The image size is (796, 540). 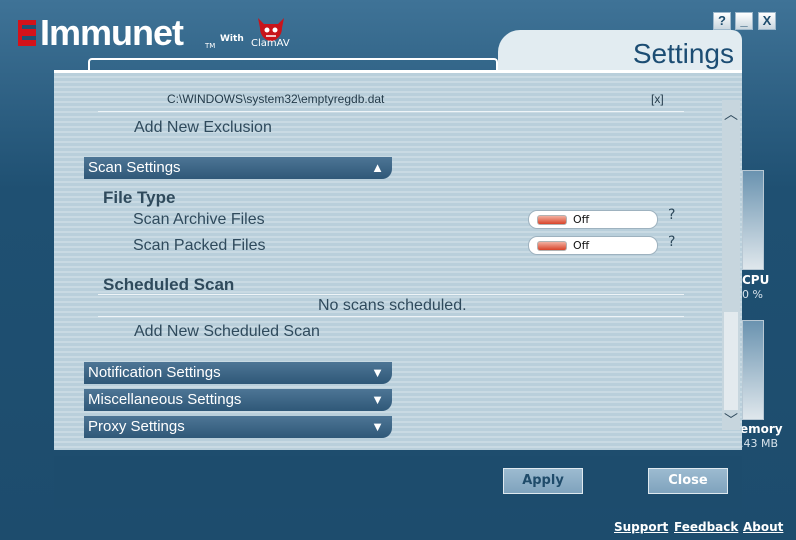 What do you see at coordinates (276, 99) in the screenshot?
I see `exclusion-path: C:\WINDOWS\system32\emptyregdb.dat` at bounding box center [276, 99].